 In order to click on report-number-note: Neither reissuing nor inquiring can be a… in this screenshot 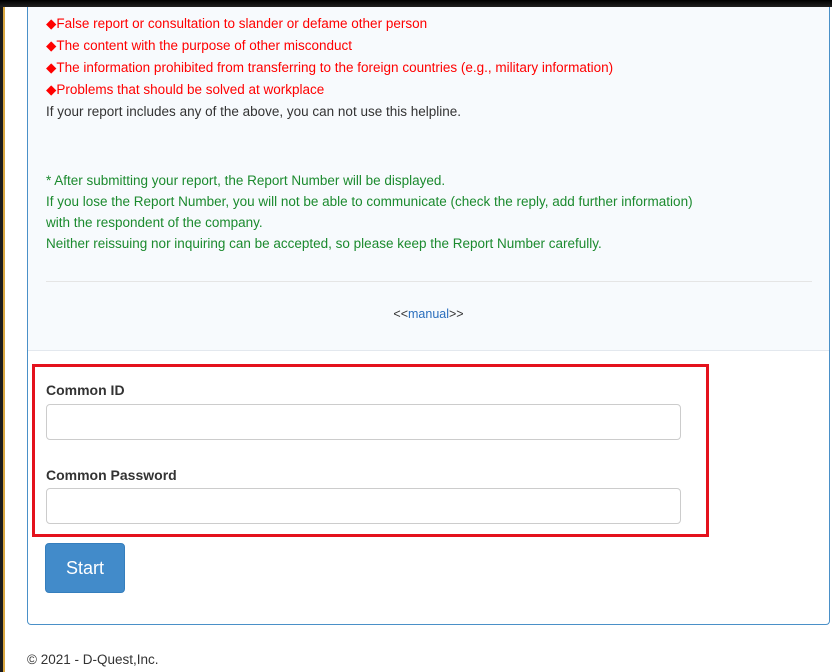, I will do `click(324, 243)`.